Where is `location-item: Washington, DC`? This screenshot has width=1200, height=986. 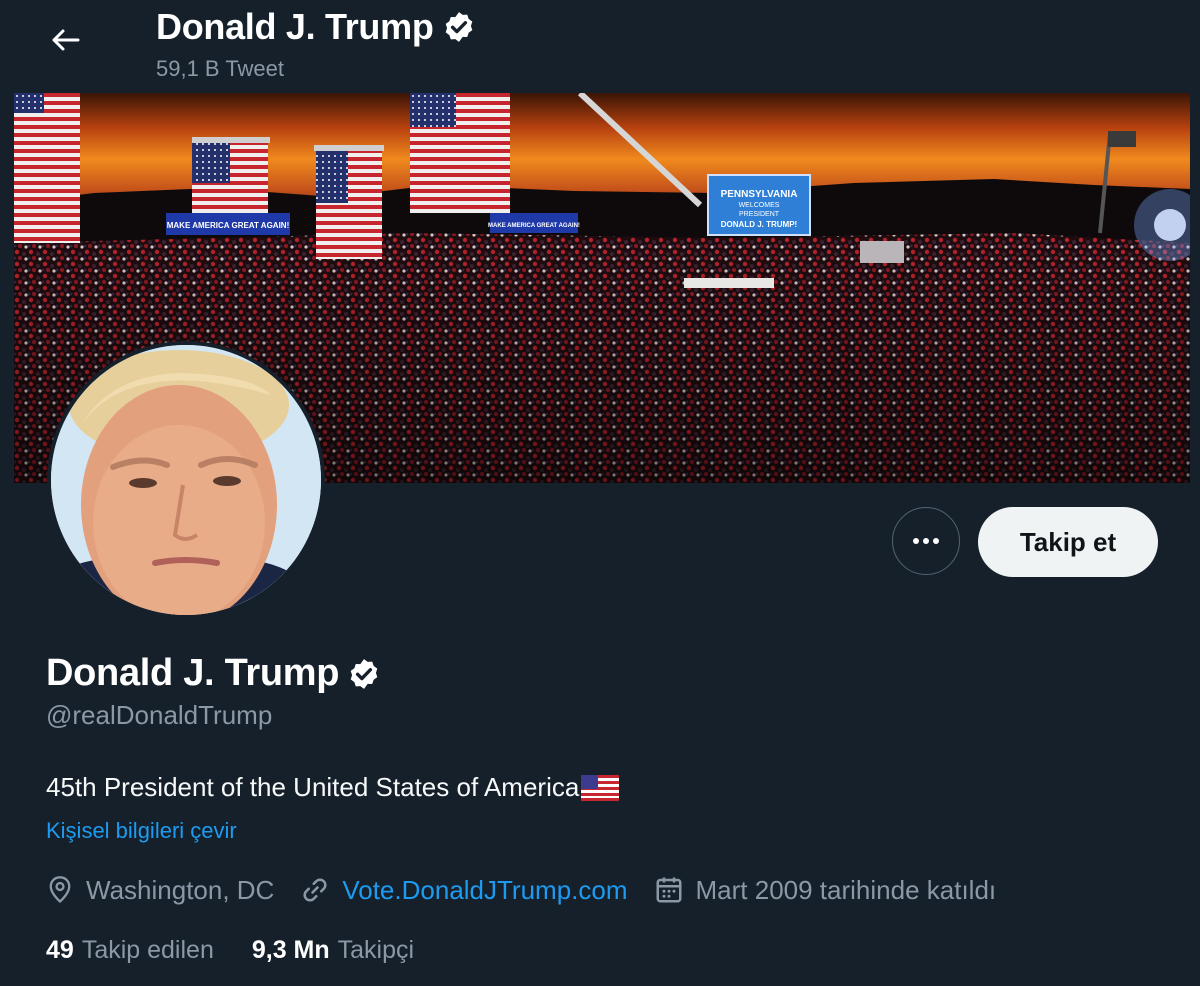 location-item: Washington, DC is located at coordinates (160, 890).